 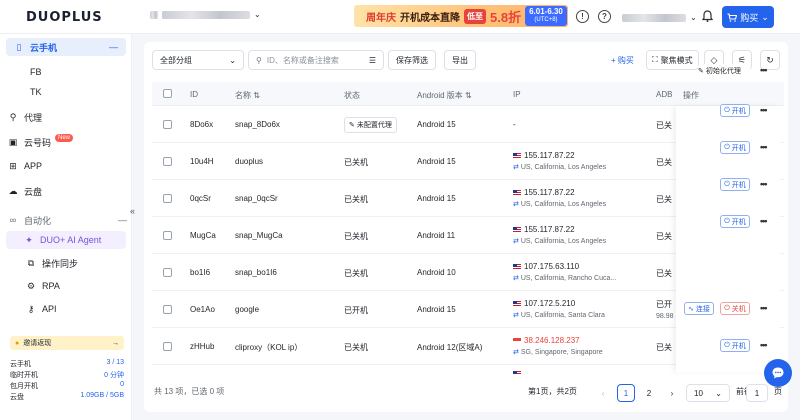 What do you see at coordinates (778, 391) in the screenshot?
I see `goto-unit: 页` at bounding box center [778, 391].